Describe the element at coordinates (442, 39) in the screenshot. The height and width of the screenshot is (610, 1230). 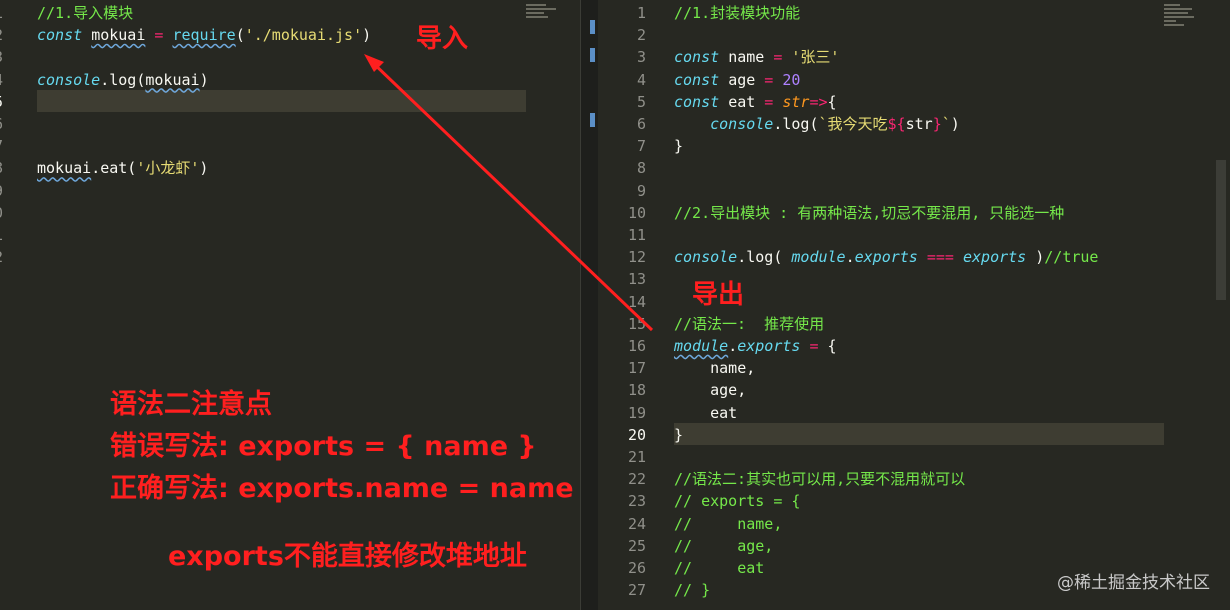
I see `import-label: 导入` at that location.